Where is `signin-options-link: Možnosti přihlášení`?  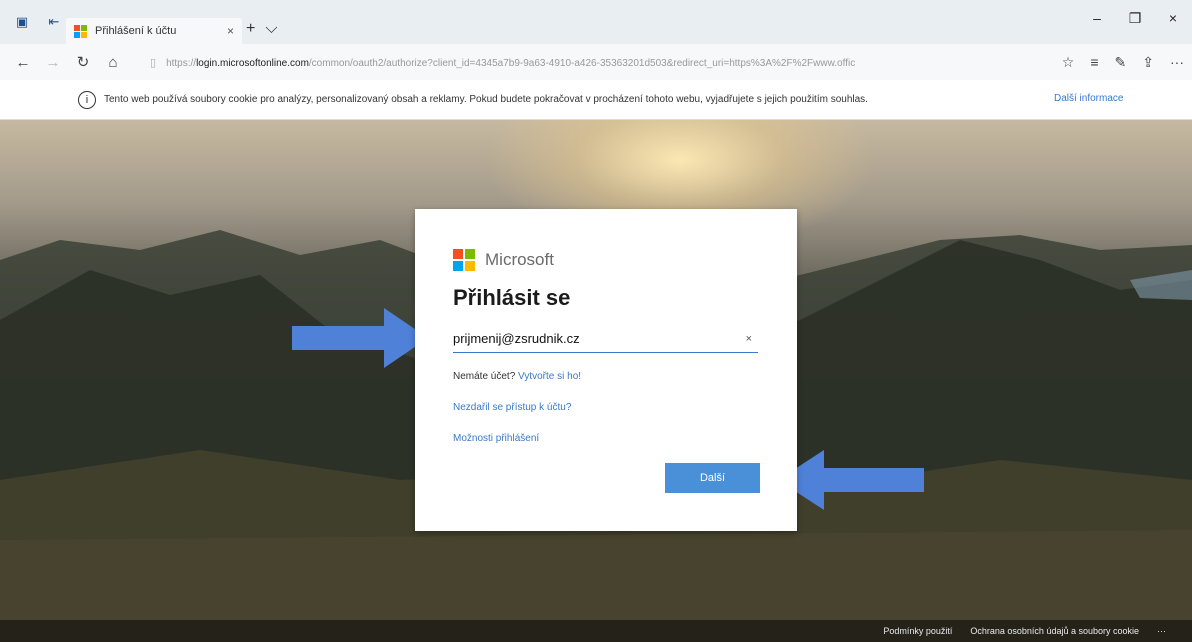
signin-options-link: Možnosti přihlášení is located at coordinates (496, 438).